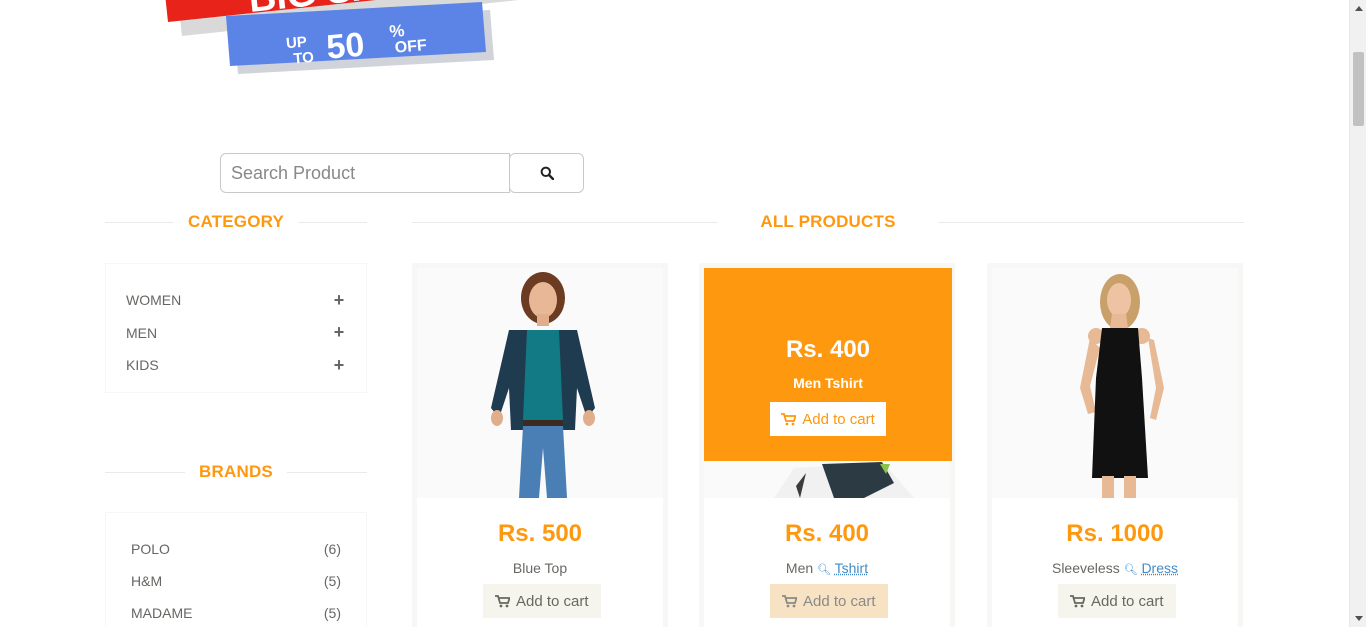  I want to click on sale-banner: BIG SALE UP TO 50 % OFF, so click(342, 37).